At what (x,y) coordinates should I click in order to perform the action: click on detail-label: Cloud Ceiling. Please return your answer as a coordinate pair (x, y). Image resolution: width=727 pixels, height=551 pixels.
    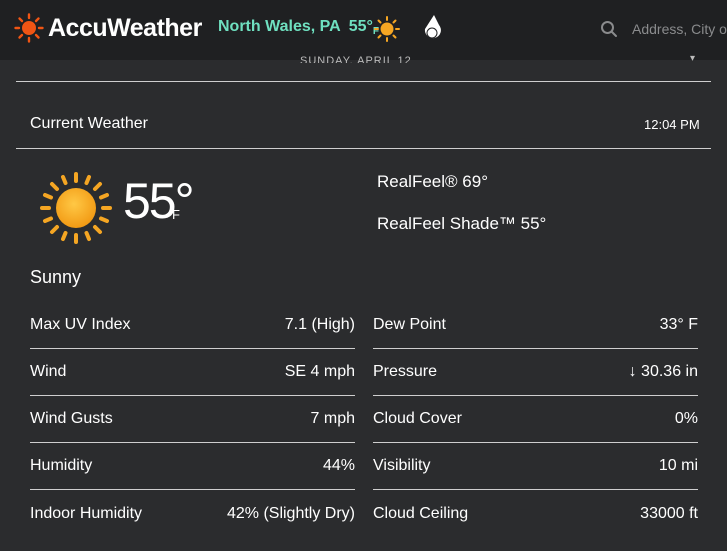
    Looking at the image, I should click on (421, 513).